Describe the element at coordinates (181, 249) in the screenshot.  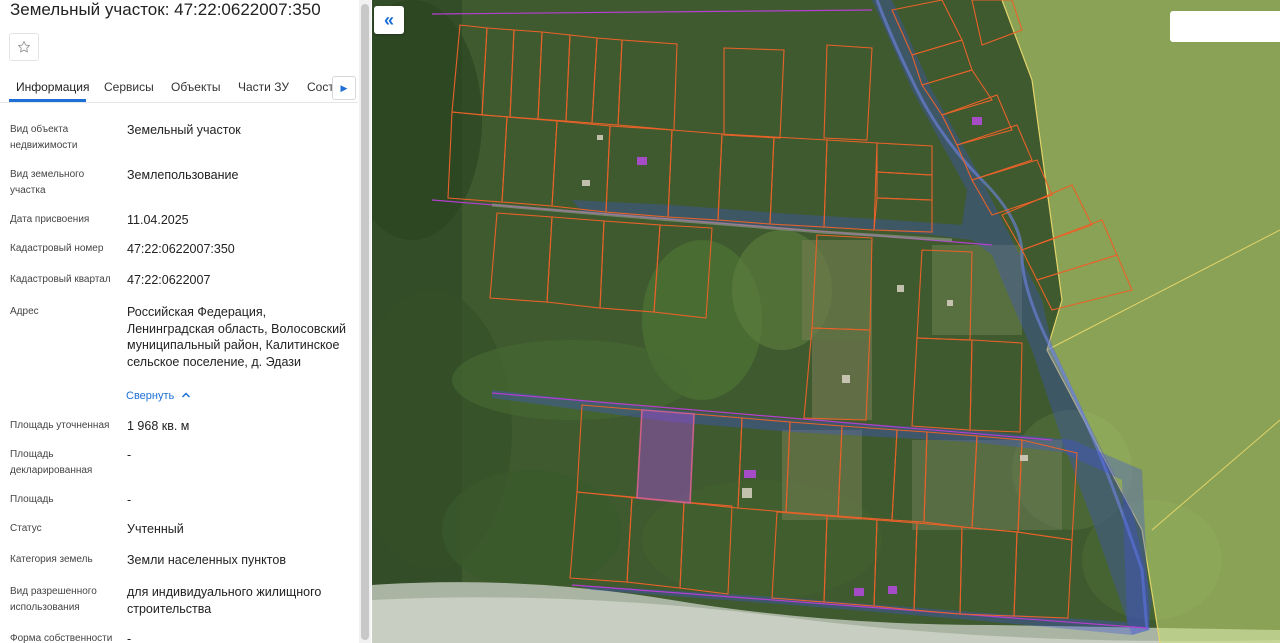
I see `cadastral-number-value: 47:22:0622007:350` at that location.